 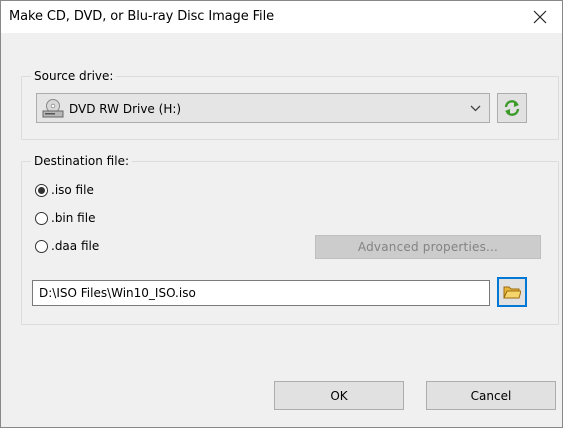 I want to click on source-drive-label: Source drive:, so click(x=74, y=76).